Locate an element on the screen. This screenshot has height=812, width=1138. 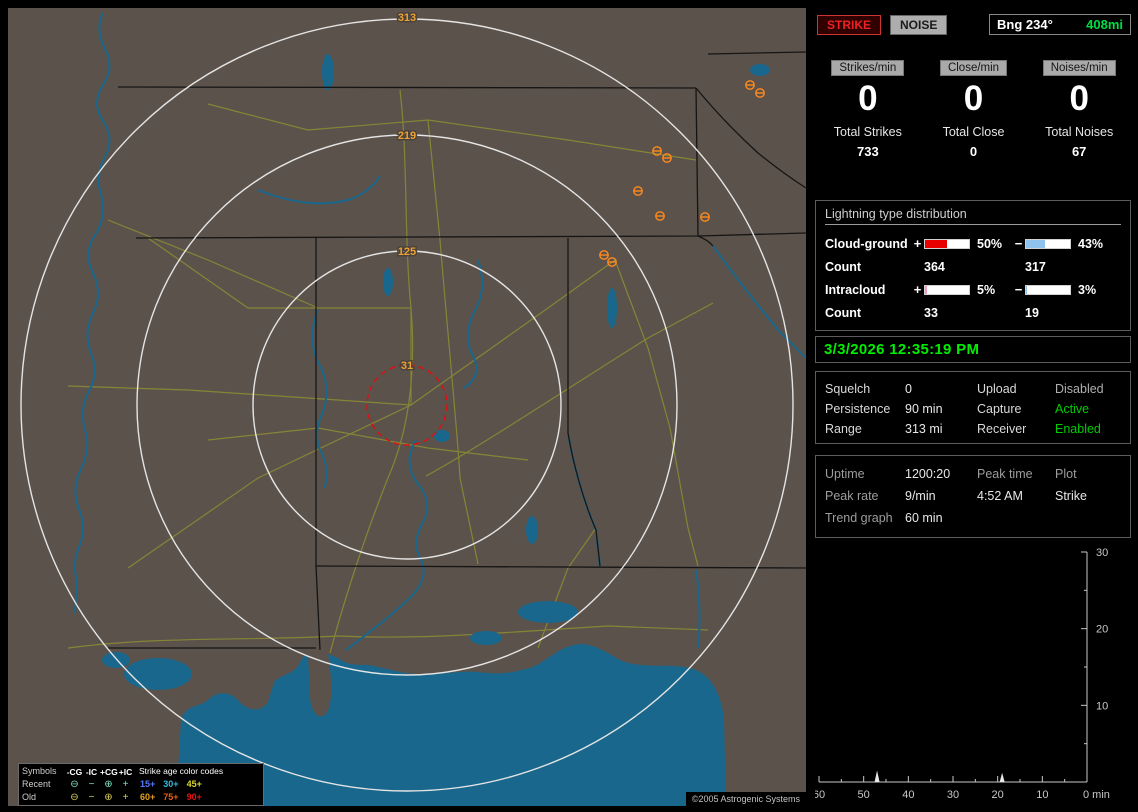
copyright-text: ©2005 Astrogenic Systems is located at coordinates (745, 799).